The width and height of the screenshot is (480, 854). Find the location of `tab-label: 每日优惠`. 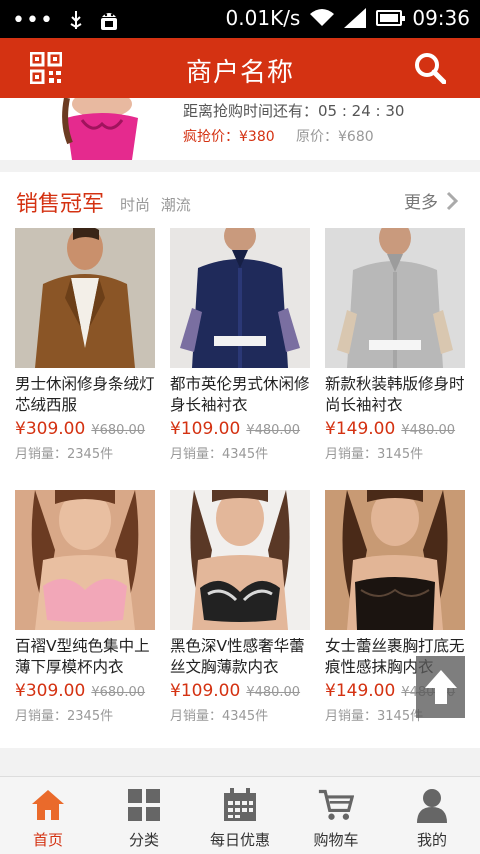

tab-label: 每日优惠 is located at coordinates (239, 840).